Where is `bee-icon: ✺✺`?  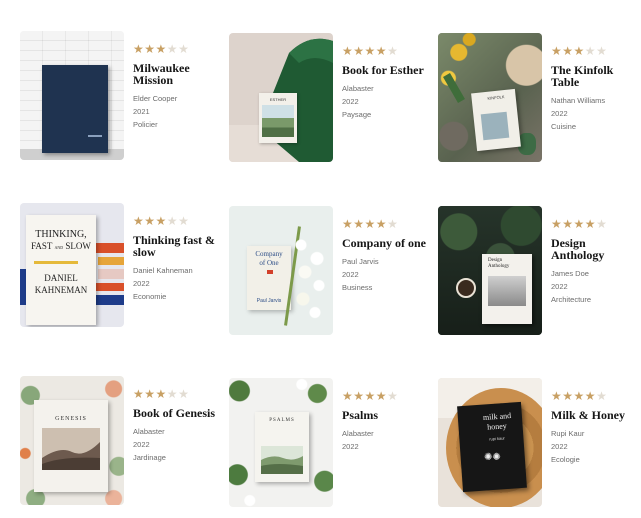
bee-icon: ✺✺ is located at coordinates (492, 457).